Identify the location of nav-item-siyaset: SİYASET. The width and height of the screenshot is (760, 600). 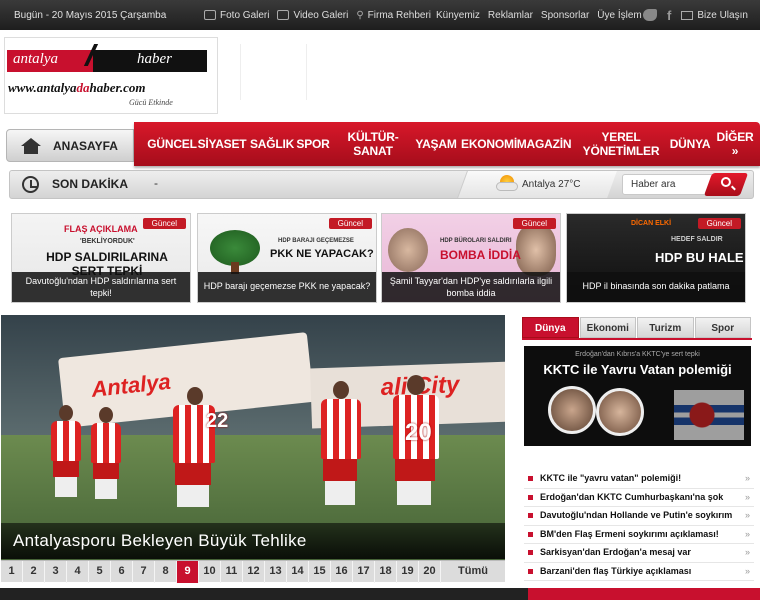
(222, 144).